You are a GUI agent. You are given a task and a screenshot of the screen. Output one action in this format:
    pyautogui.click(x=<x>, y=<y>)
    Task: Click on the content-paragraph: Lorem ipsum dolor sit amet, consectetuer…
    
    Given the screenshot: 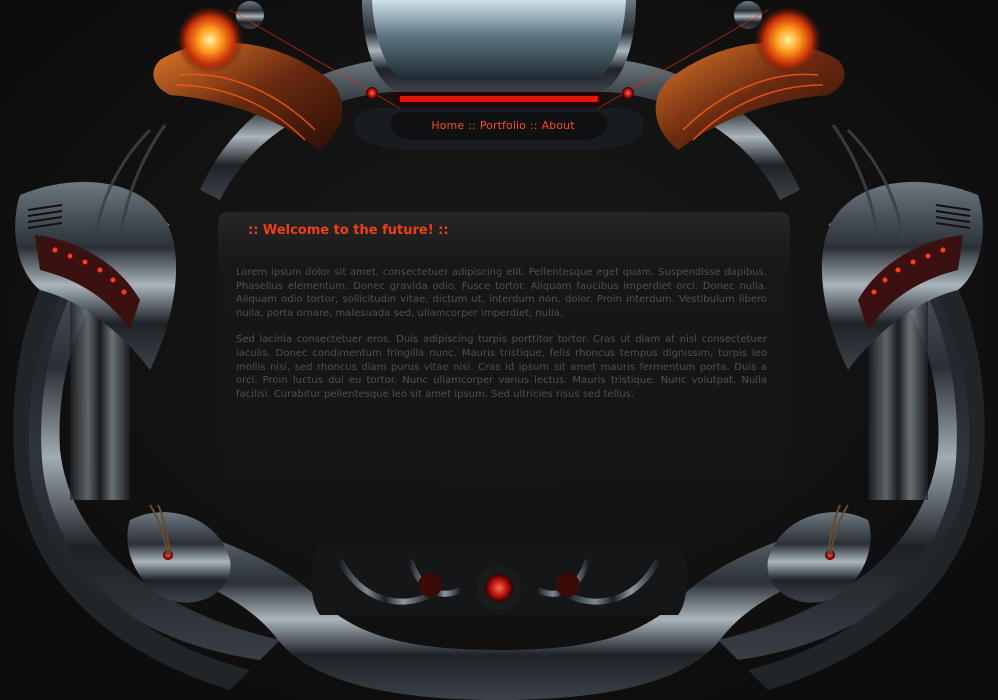 What is the action you would take?
    pyautogui.click(x=501, y=293)
    